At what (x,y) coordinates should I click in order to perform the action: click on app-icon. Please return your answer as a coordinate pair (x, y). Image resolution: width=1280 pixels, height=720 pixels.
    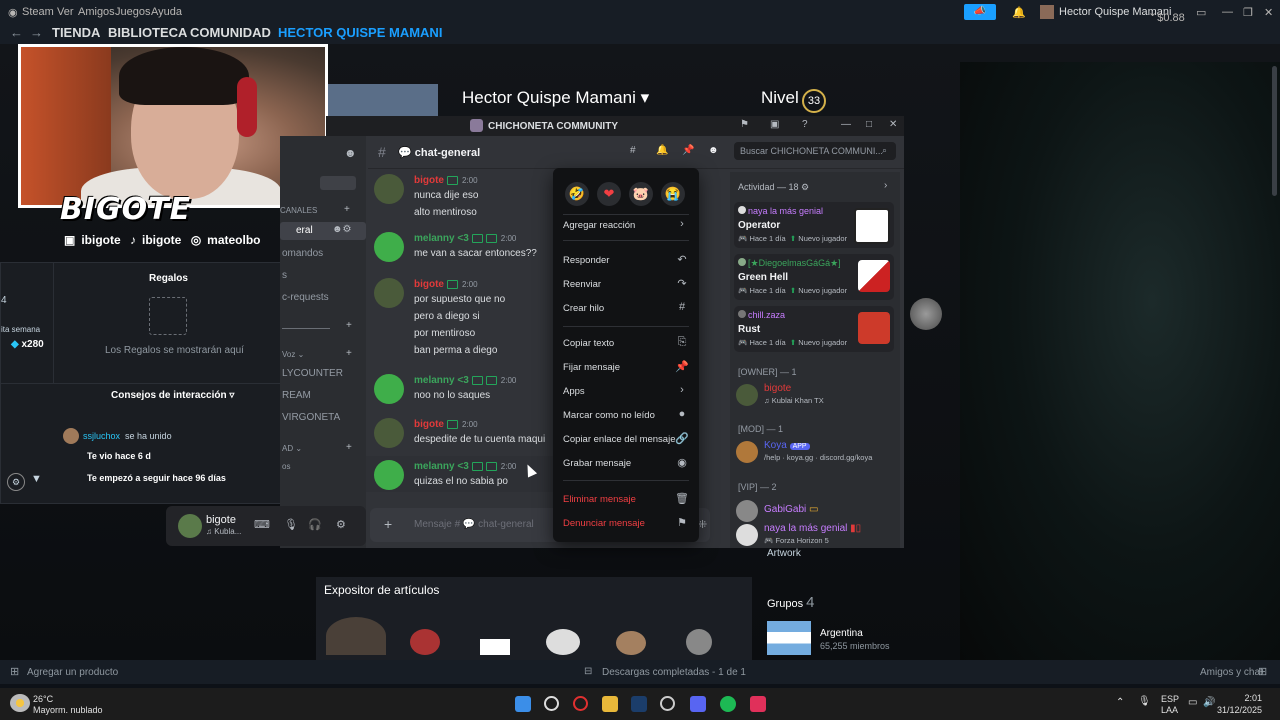
    Looking at the image, I should click on (758, 704).